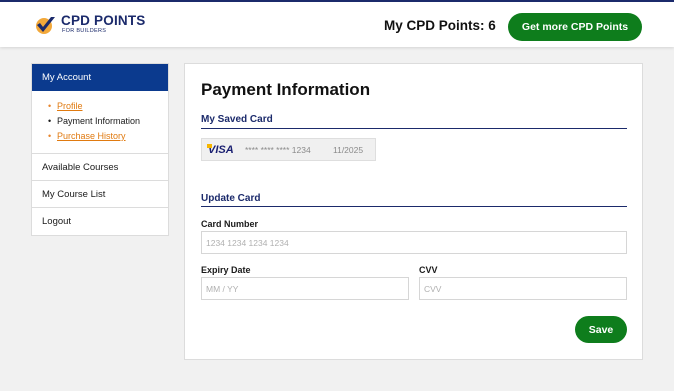  I want to click on checkmark-badge-icon, so click(45, 25).